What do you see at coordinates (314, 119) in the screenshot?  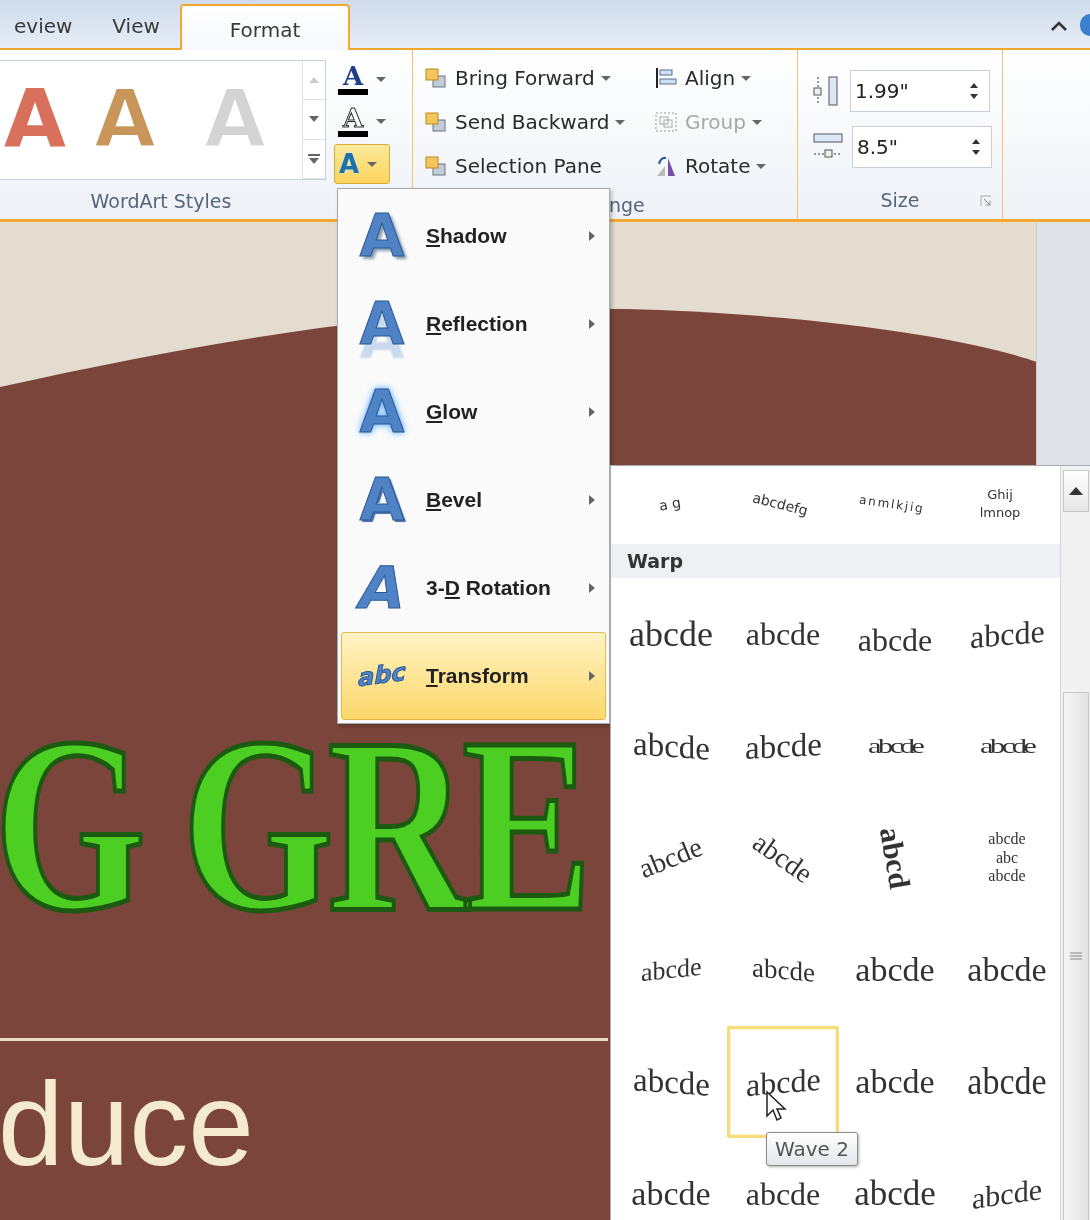 I see `triangle-down-icon` at bounding box center [314, 119].